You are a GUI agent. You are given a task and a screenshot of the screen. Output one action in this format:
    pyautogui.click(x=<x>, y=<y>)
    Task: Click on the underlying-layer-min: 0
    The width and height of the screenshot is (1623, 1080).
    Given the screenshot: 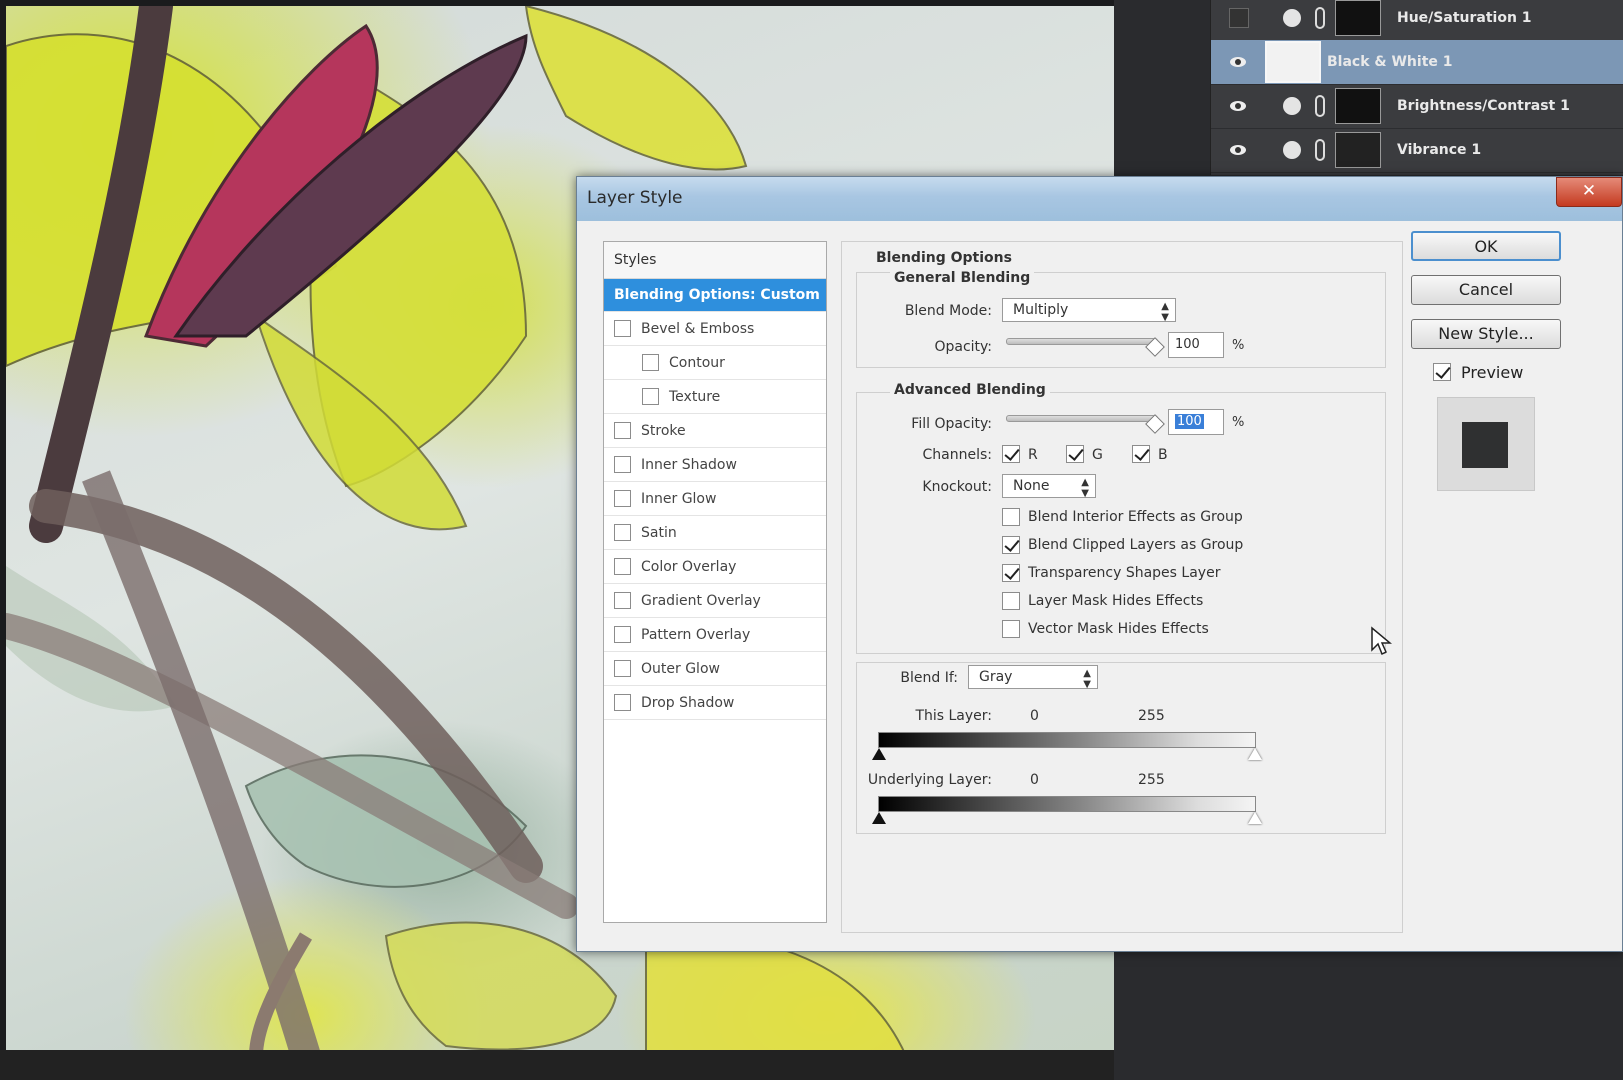 What is the action you would take?
    pyautogui.click(x=1034, y=780)
    